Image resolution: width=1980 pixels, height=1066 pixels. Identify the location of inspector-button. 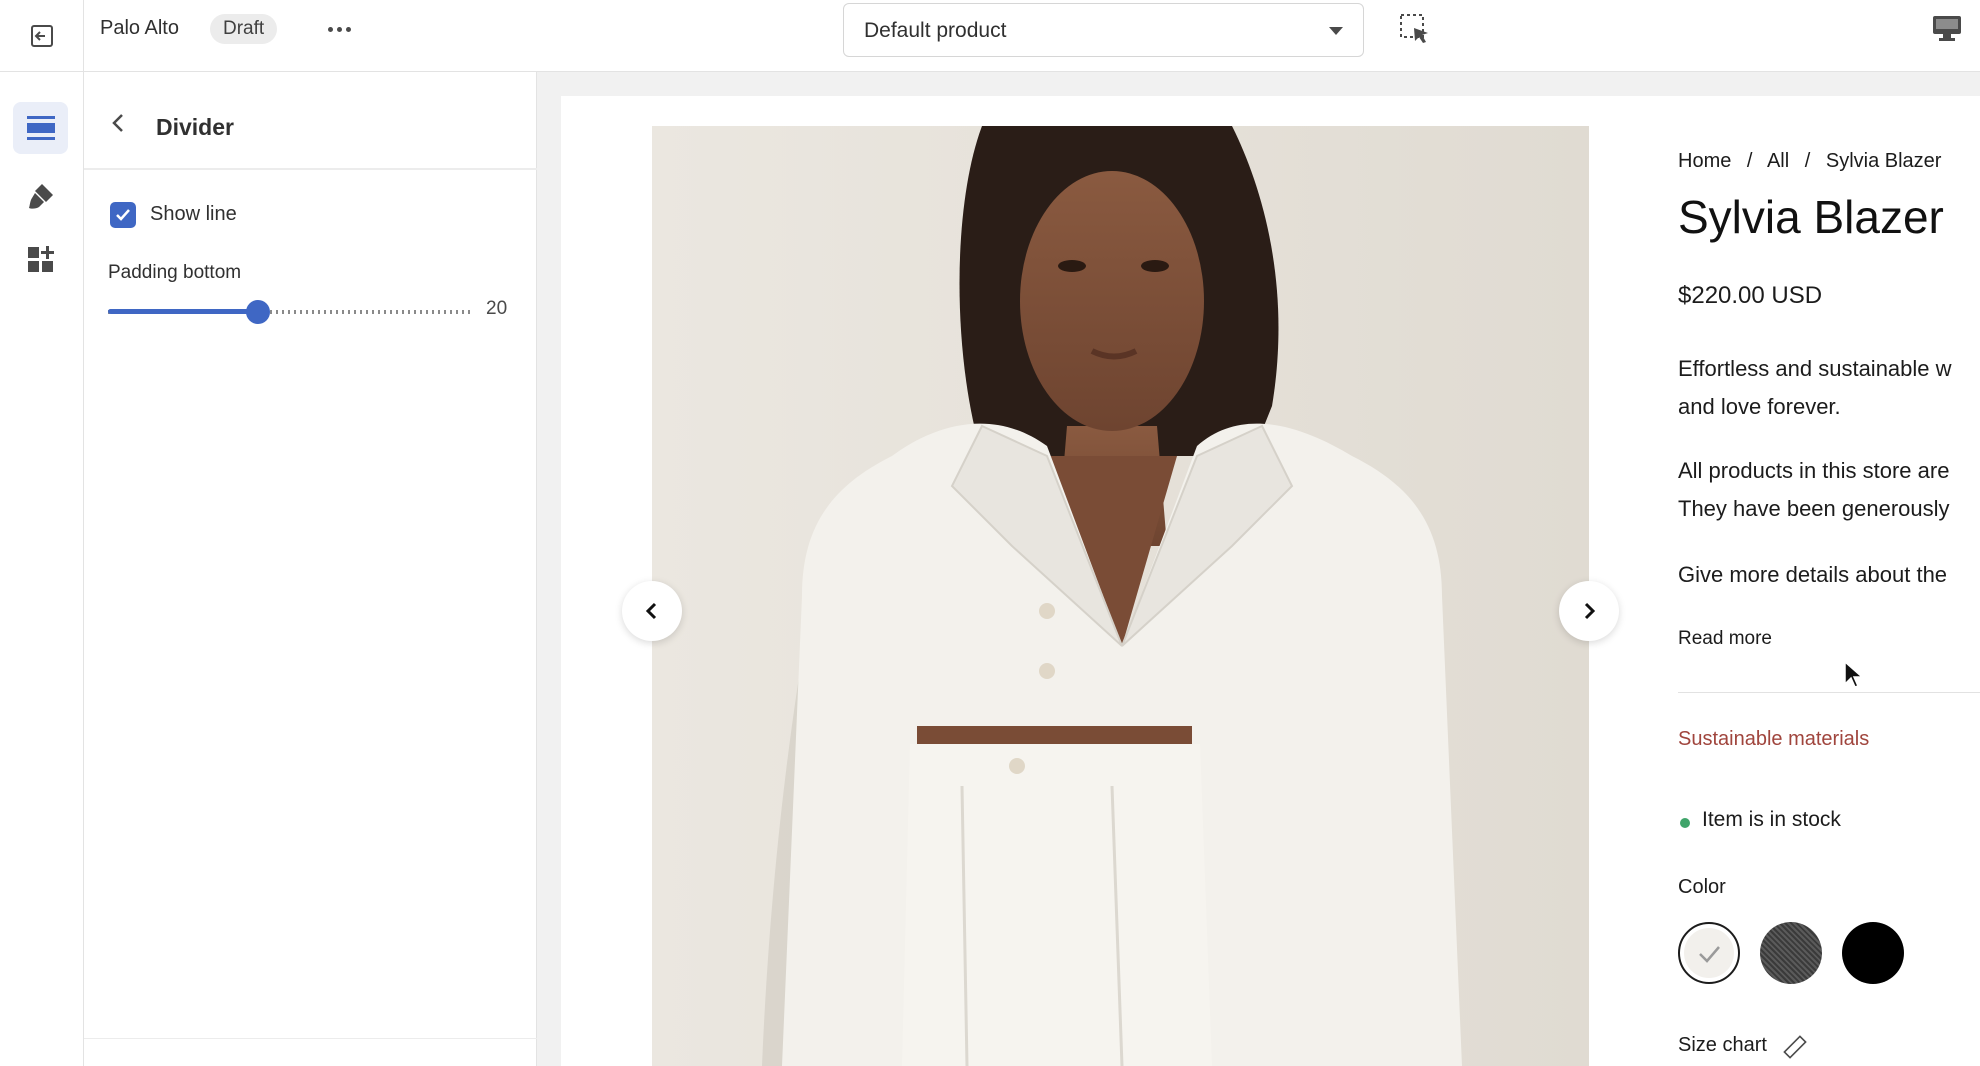
(1415, 29).